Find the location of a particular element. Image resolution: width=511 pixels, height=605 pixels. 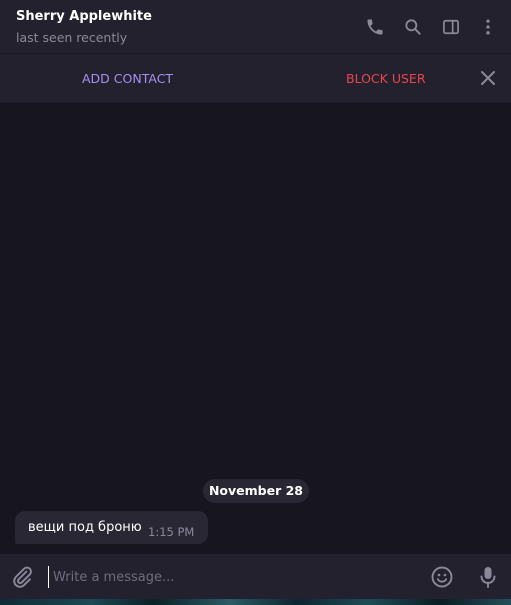

chat-header: Sherry Applewhite last seen recently is located at coordinates (255, 27).